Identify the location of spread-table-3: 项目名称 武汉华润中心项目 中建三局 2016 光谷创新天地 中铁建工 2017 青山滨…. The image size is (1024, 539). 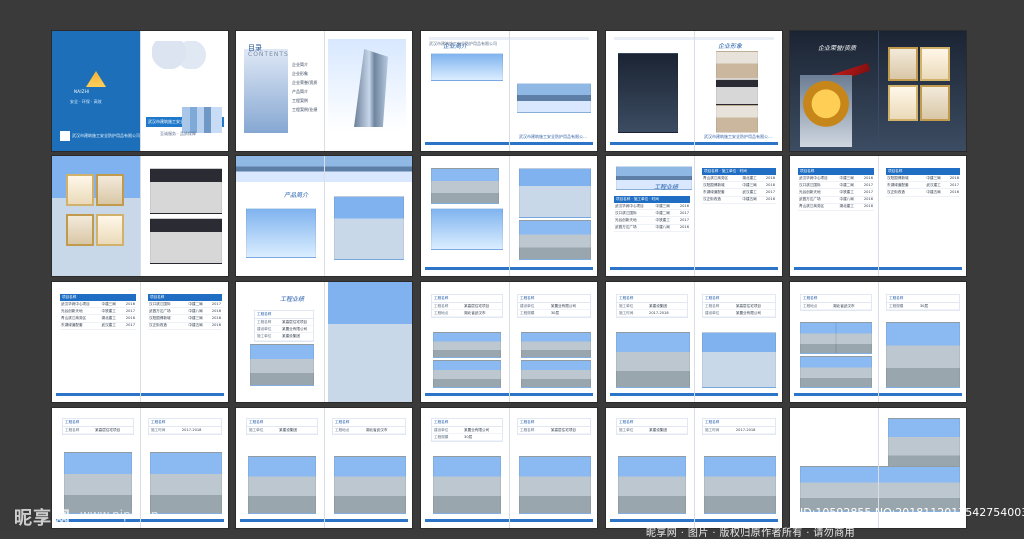
(140, 342).